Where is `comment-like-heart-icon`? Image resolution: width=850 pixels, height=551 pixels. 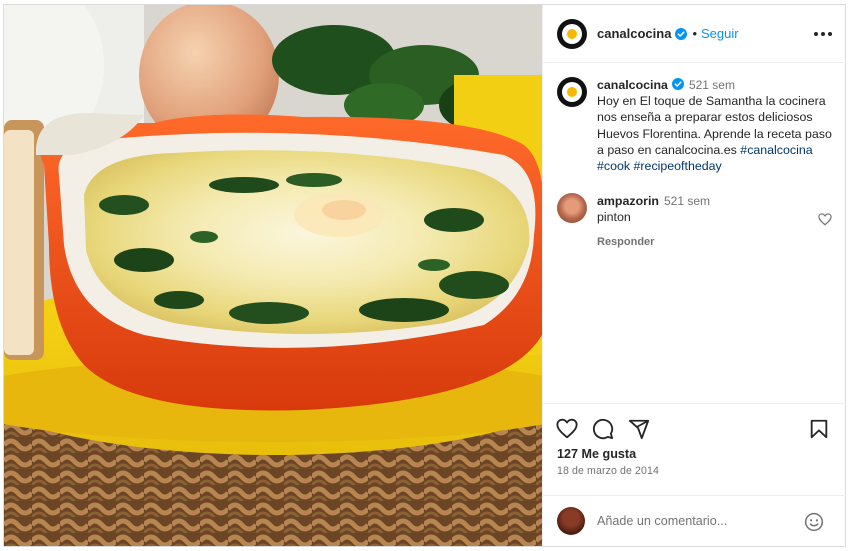
comment-like-heart-icon is located at coordinates (825, 219).